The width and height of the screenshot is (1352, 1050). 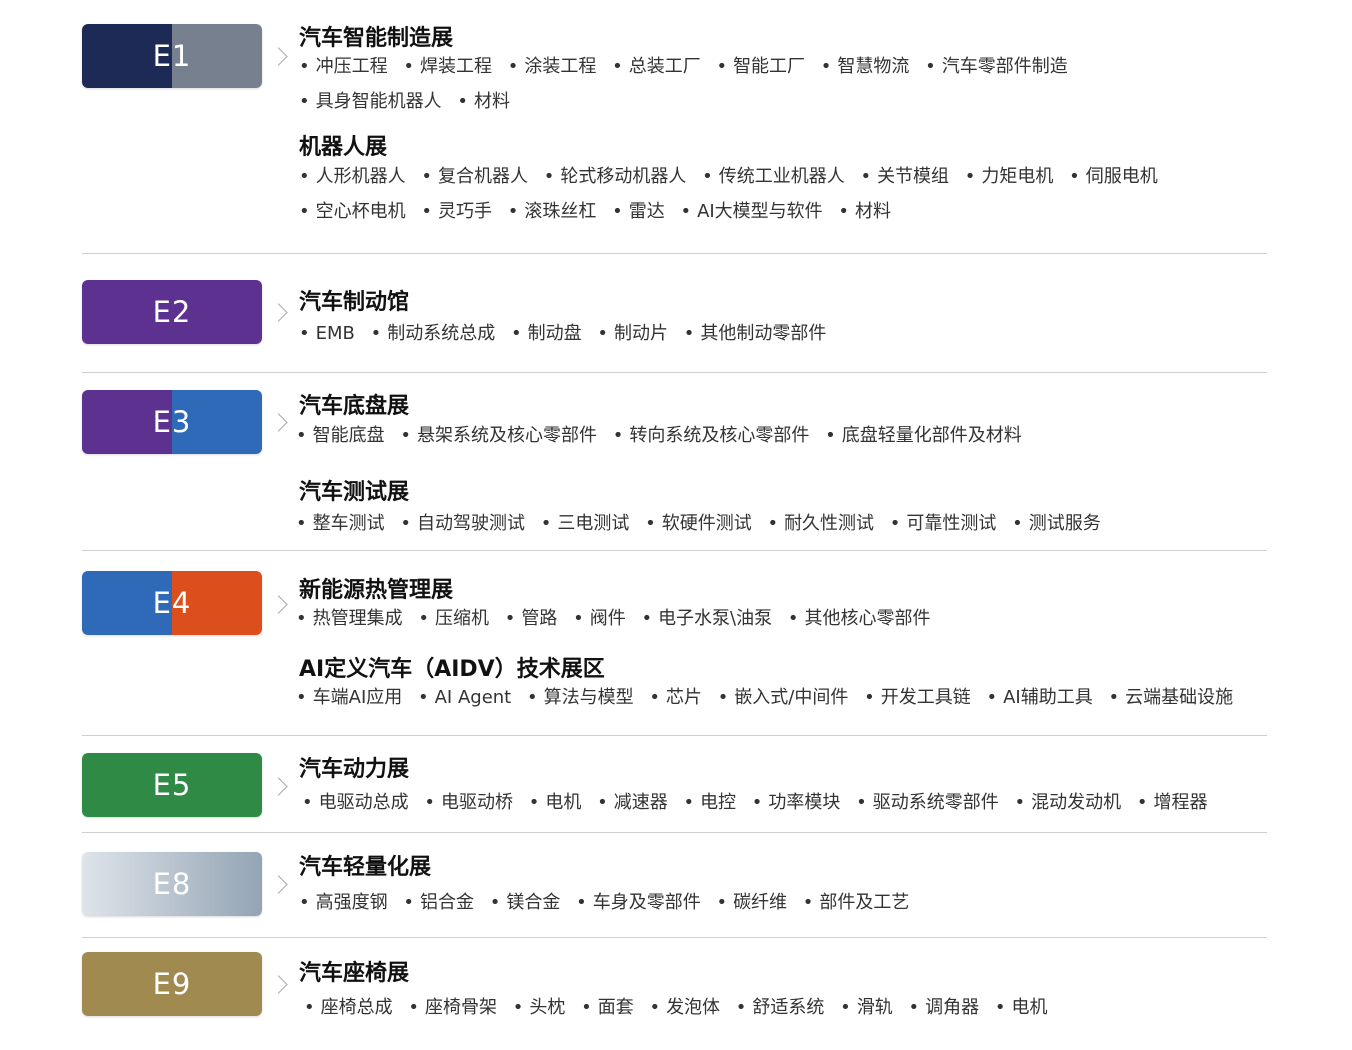 What do you see at coordinates (370, 101) in the screenshot?
I see `list-item: 具身智能机器人` at bounding box center [370, 101].